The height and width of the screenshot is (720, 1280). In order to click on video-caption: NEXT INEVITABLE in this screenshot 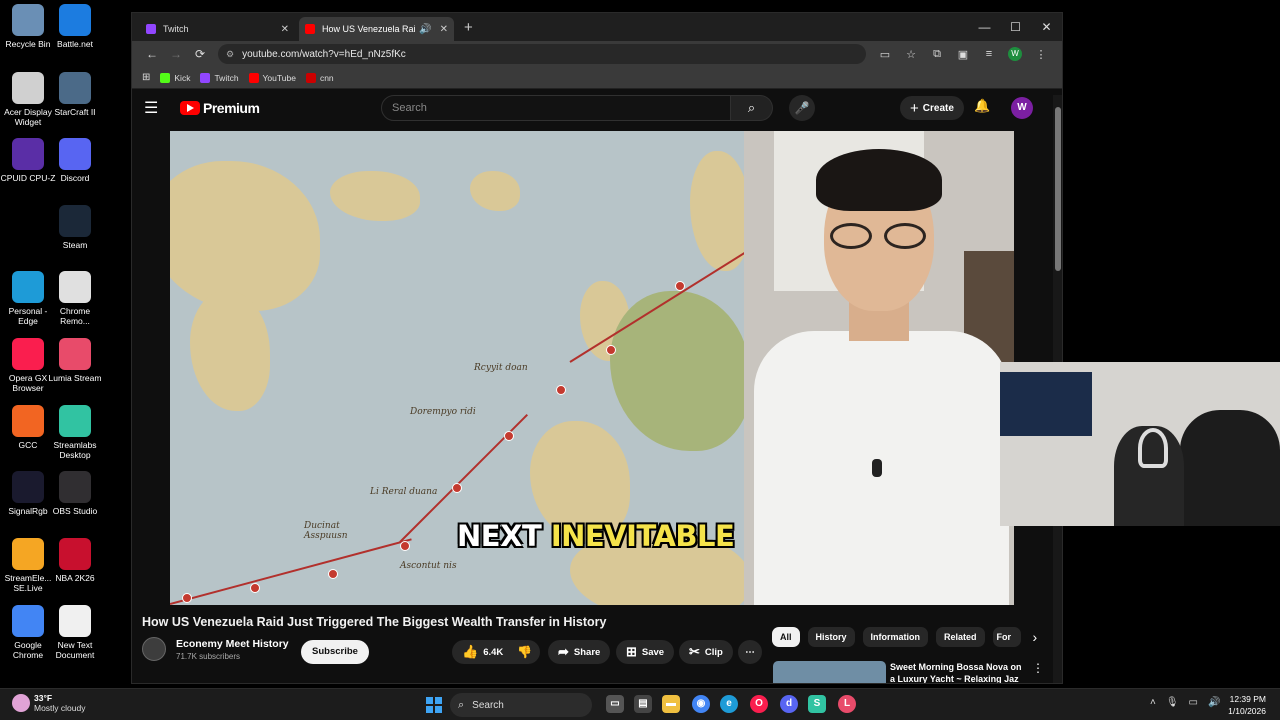, I will do `click(596, 536)`.